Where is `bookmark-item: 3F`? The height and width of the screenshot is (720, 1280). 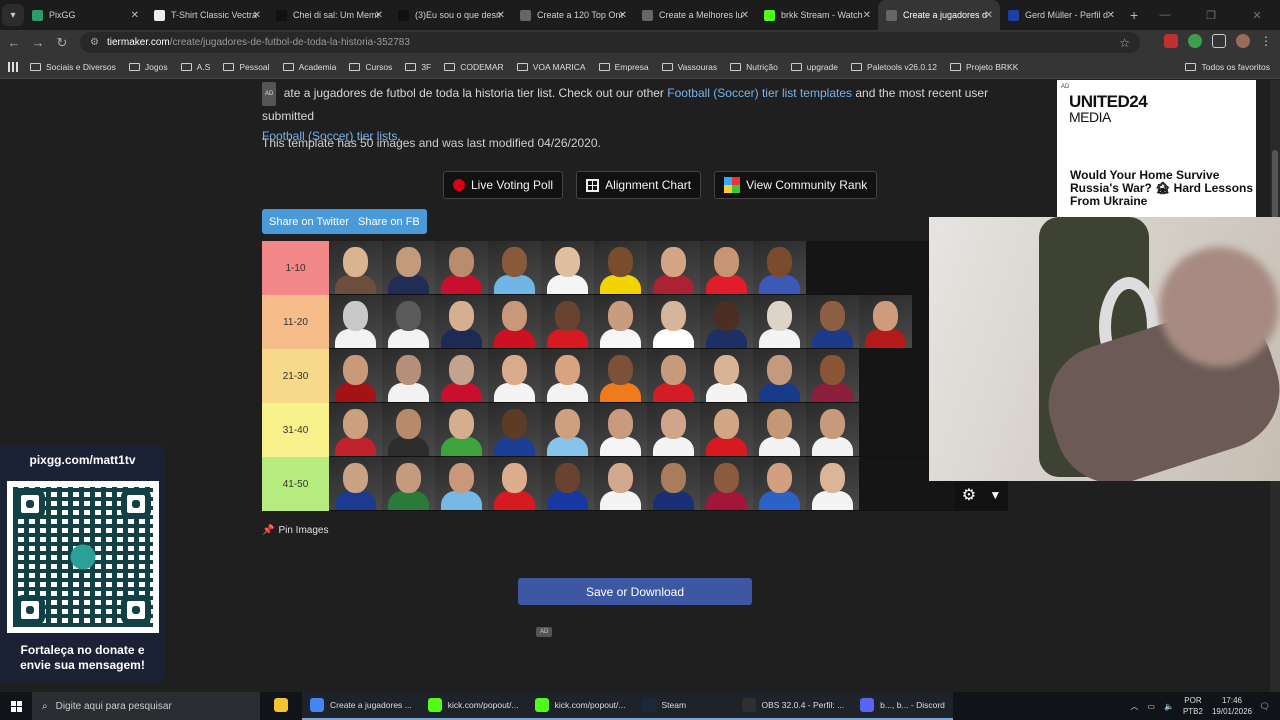 bookmark-item: 3F is located at coordinates (418, 67).